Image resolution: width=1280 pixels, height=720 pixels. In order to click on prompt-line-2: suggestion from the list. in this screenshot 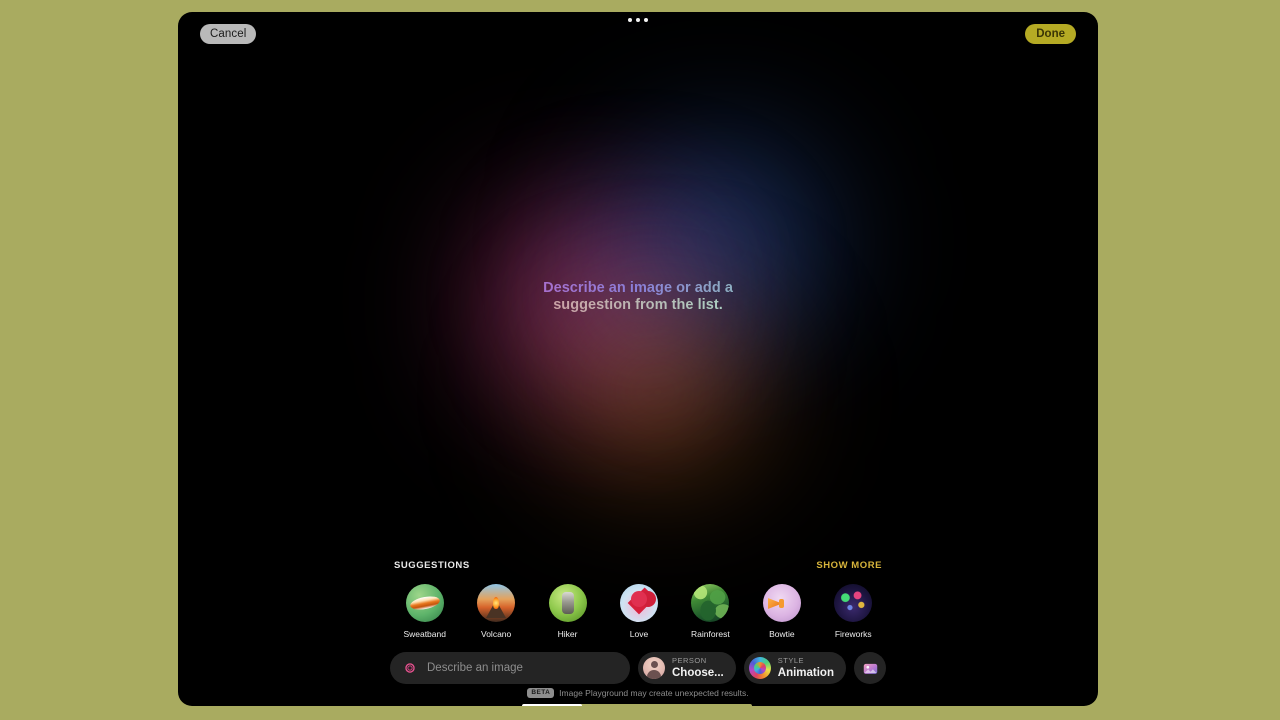, I will do `click(638, 305)`.